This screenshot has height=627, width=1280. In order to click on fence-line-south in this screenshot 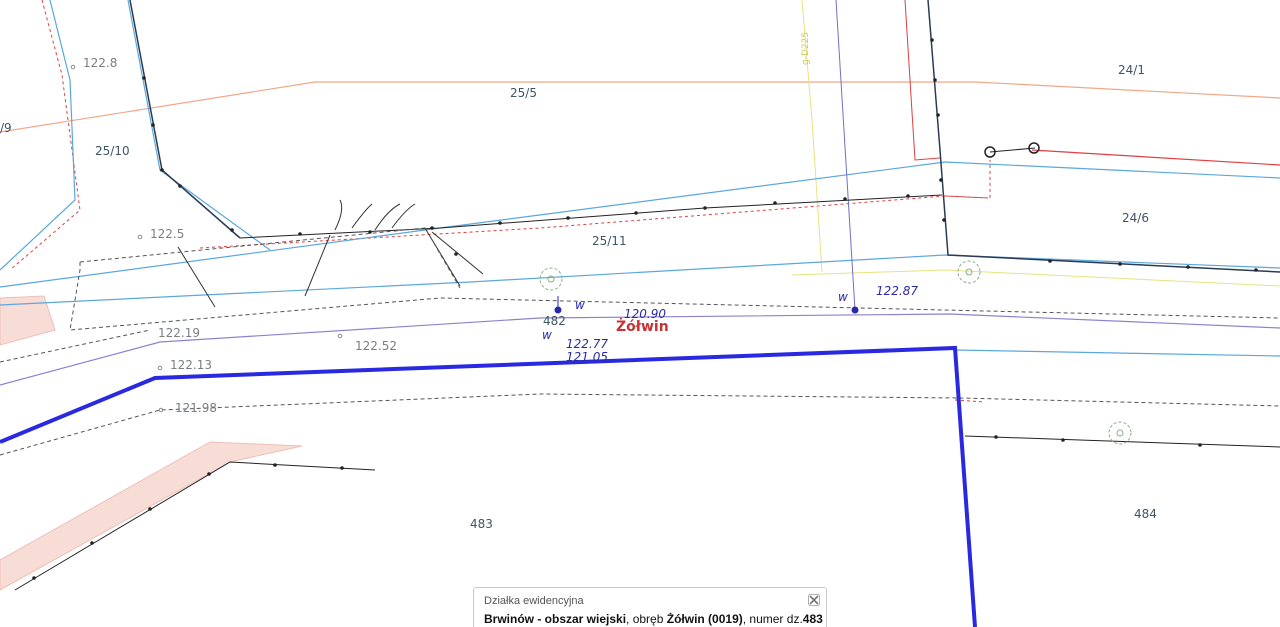, I will do `click(1122, 441)`.